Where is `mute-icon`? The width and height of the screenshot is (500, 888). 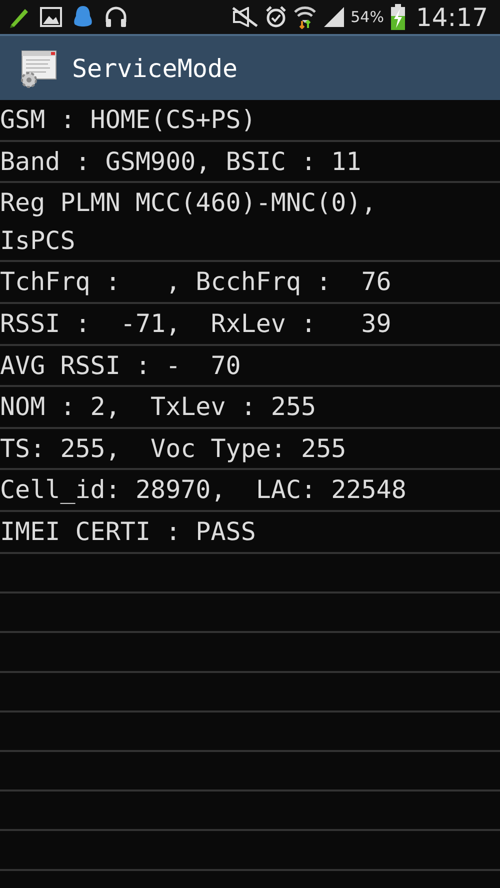
mute-icon is located at coordinates (244, 17).